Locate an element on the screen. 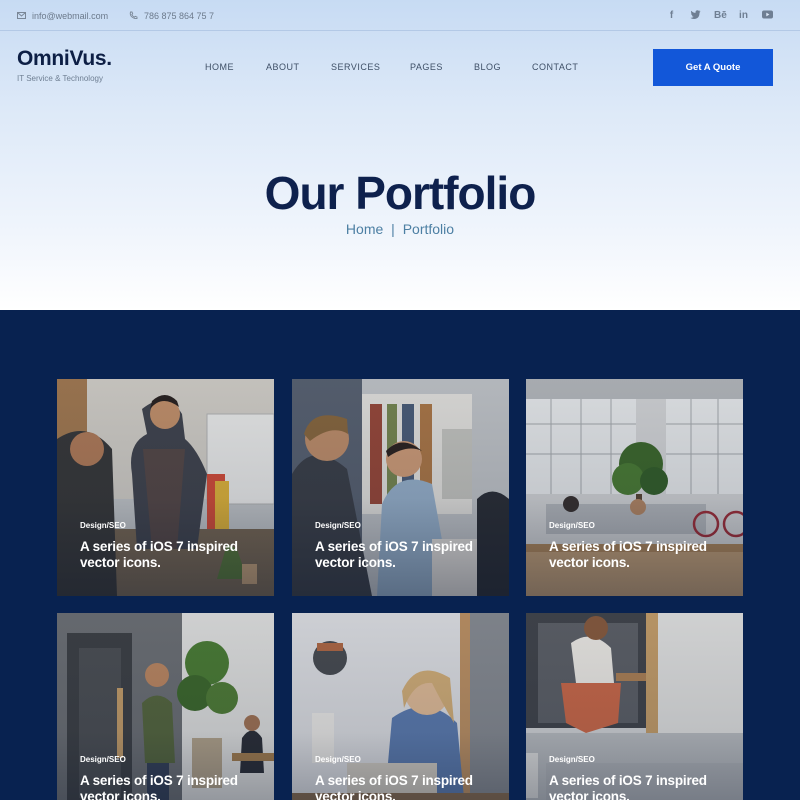  linkedin-icon: in is located at coordinates (743, 15).